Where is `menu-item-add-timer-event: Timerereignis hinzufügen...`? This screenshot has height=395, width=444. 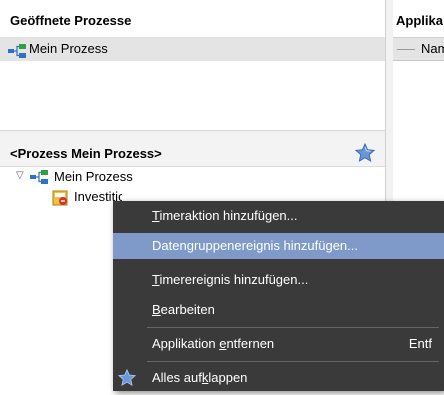
menu-item-add-timer-event: Timerereignis hinzufügen... is located at coordinates (278, 280).